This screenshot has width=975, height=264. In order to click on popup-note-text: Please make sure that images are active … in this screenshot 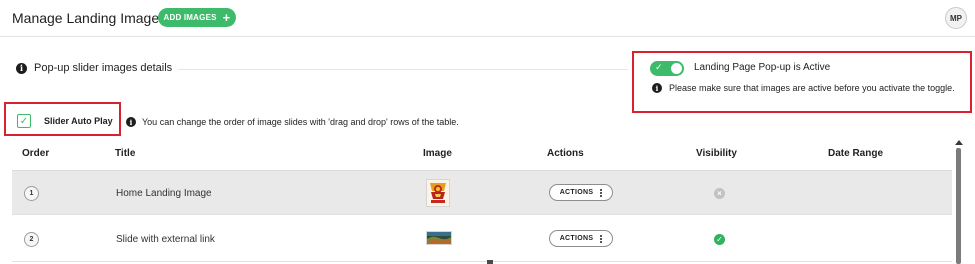, I will do `click(812, 88)`.